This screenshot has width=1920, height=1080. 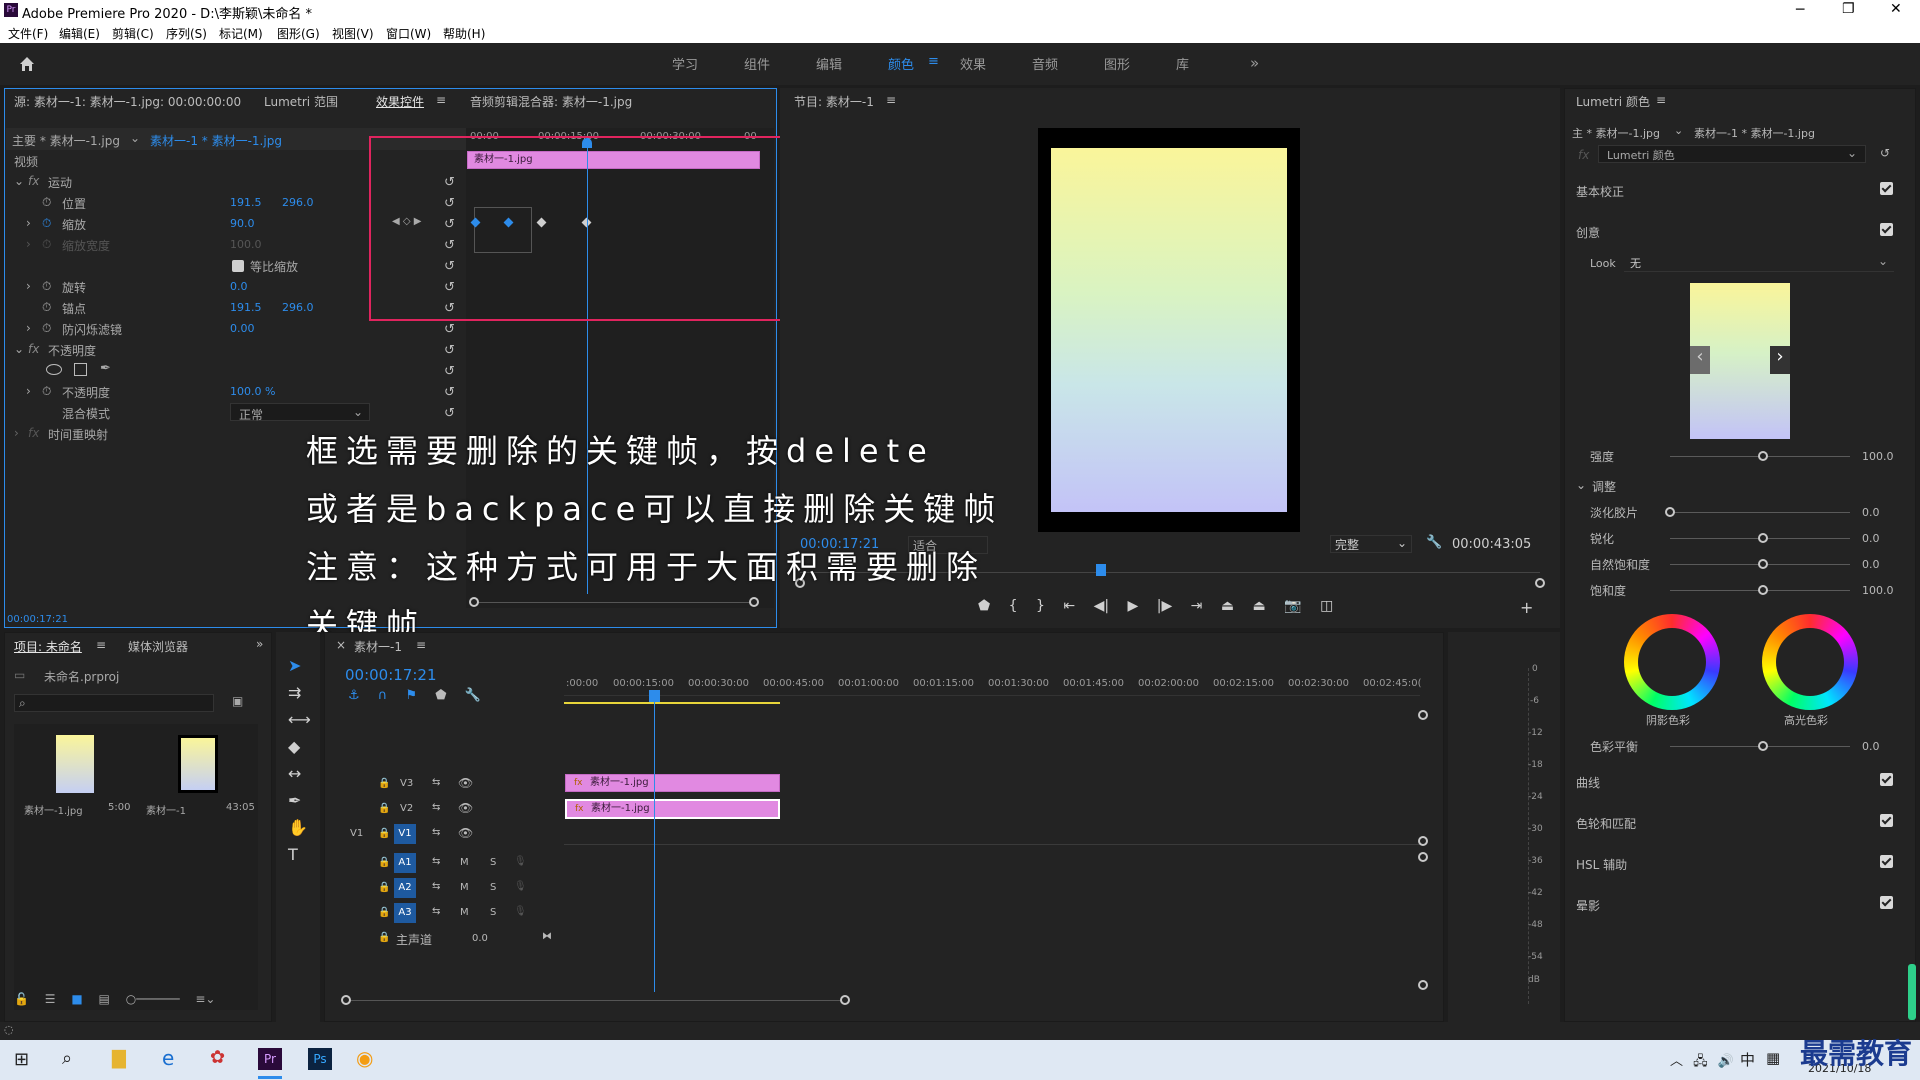 I want to click on color-balance-slider-knob, so click(x=1763, y=746).